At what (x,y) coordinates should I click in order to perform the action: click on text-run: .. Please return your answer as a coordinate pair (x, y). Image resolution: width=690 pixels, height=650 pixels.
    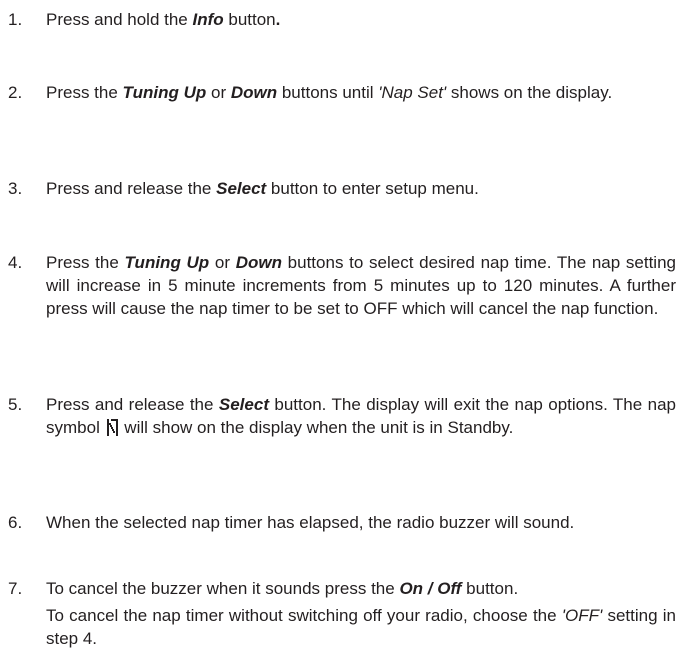
    Looking at the image, I should click on (278, 19).